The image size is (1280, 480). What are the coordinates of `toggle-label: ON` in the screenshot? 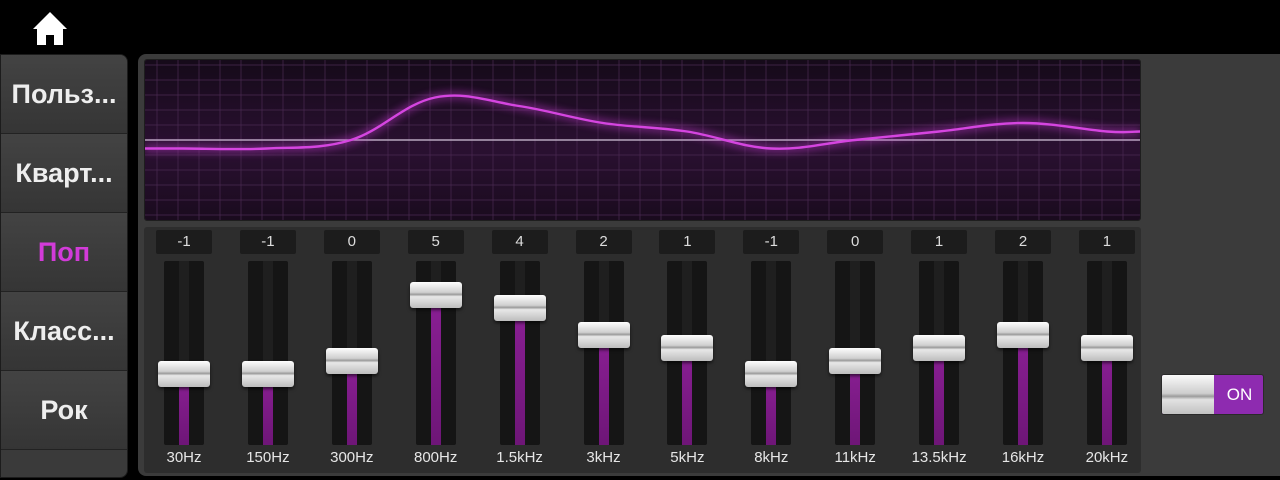 It's located at (1239, 394).